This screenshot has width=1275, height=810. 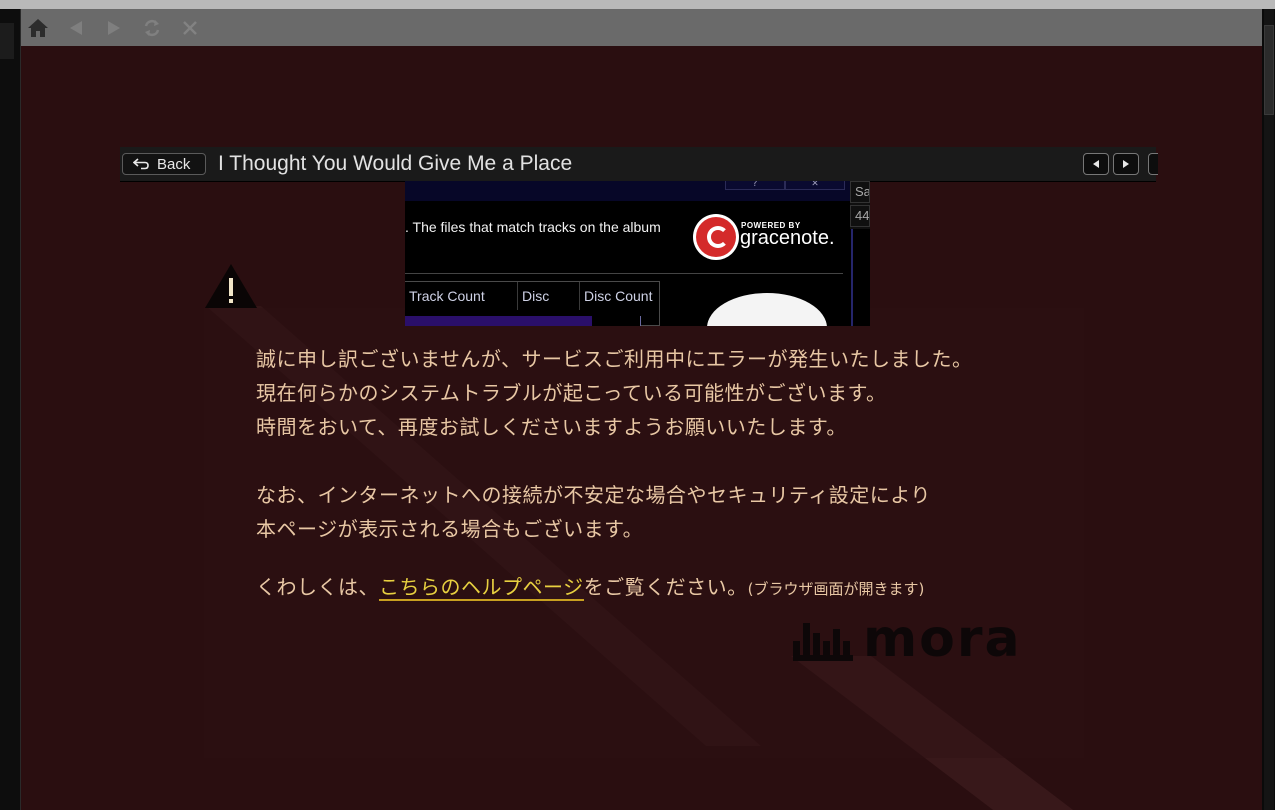 I want to click on mora-logo: mora, so click(x=906, y=639).